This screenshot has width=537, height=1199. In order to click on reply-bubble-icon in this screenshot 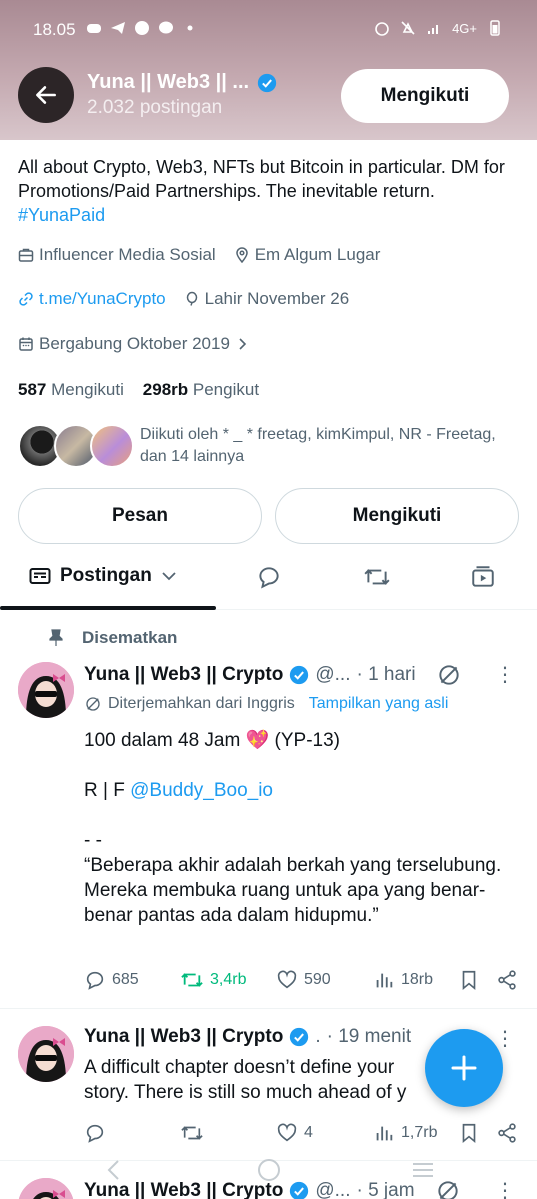, I will do `click(269, 578)`.